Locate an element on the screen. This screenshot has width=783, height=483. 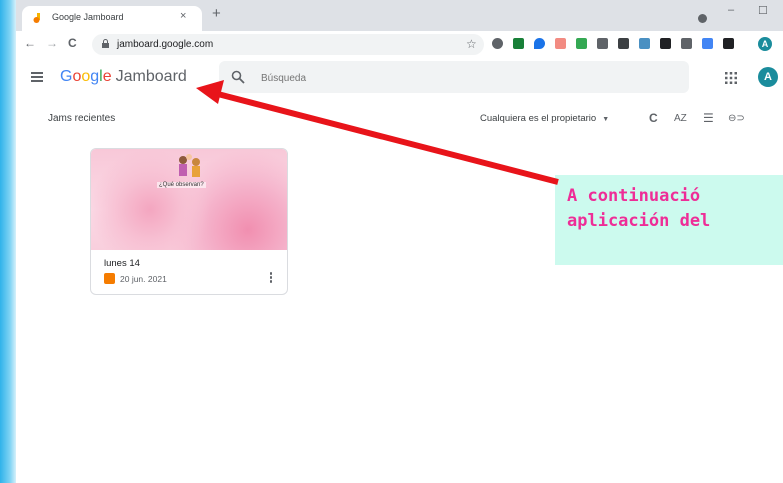
tab-title: Google Jamboard is located at coordinates (88, 17).